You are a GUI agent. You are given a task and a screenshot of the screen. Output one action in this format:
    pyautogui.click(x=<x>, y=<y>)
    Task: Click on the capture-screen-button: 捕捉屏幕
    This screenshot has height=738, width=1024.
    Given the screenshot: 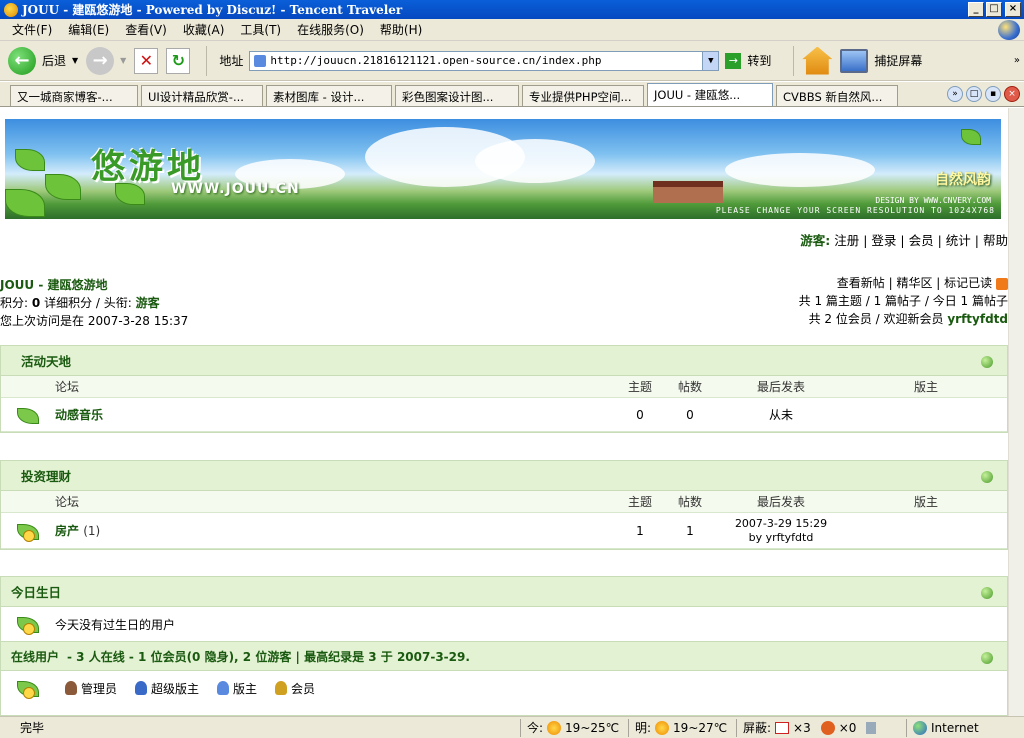 What is the action you would take?
    pyautogui.click(x=881, y=60)
    